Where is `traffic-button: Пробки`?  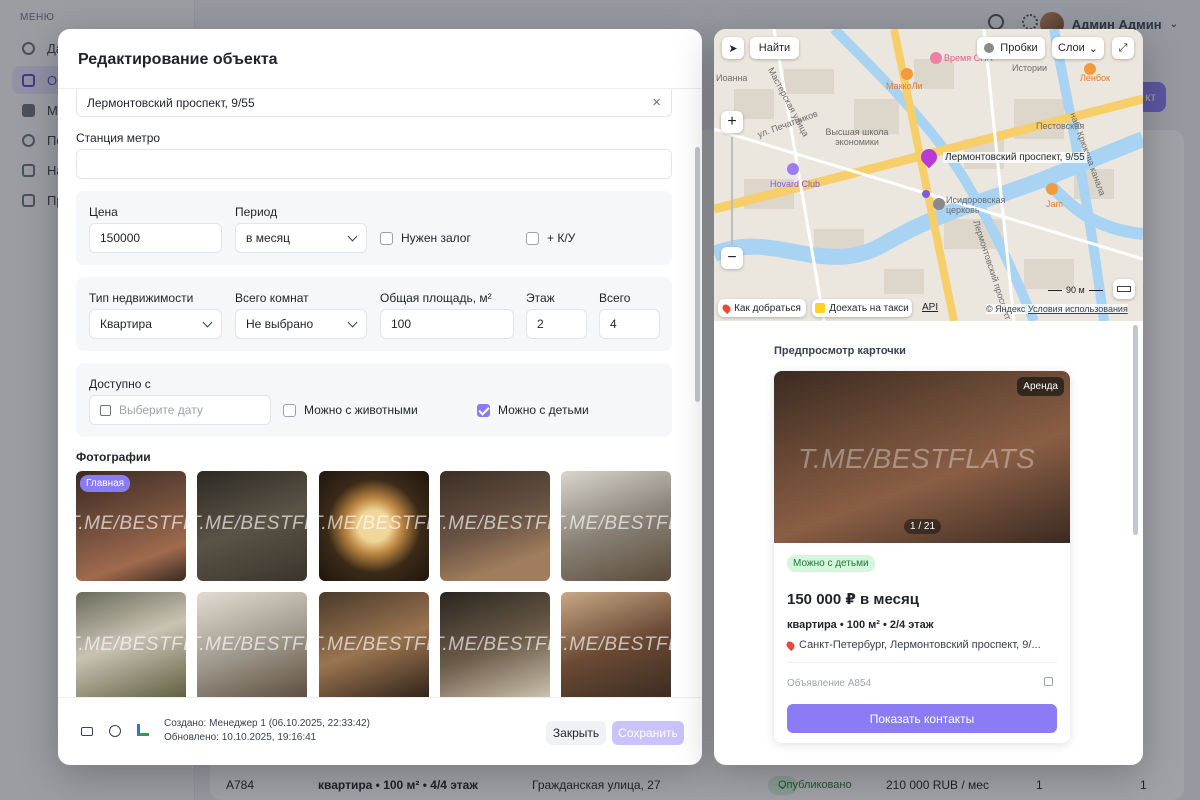 traffic-button: Пробки is located at coordinates (1011, 48).